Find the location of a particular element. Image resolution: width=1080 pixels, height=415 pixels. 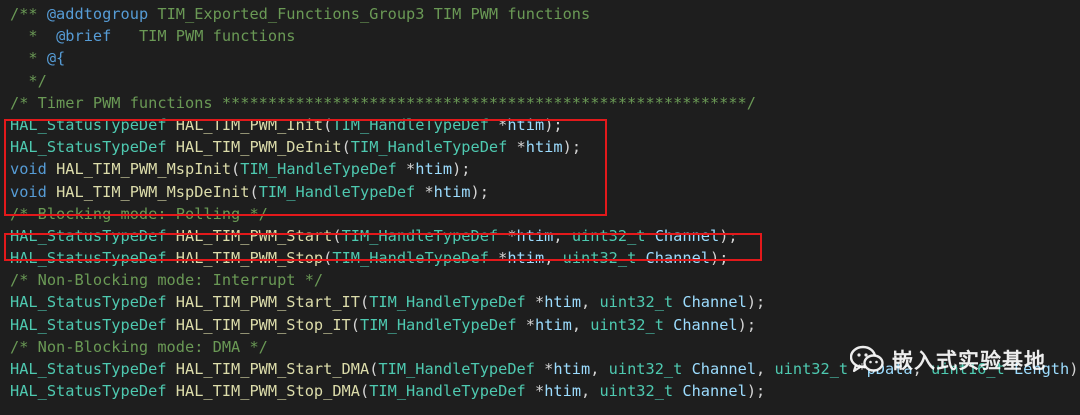

code-token-tag: @{ is located at coordinates (56, 58).